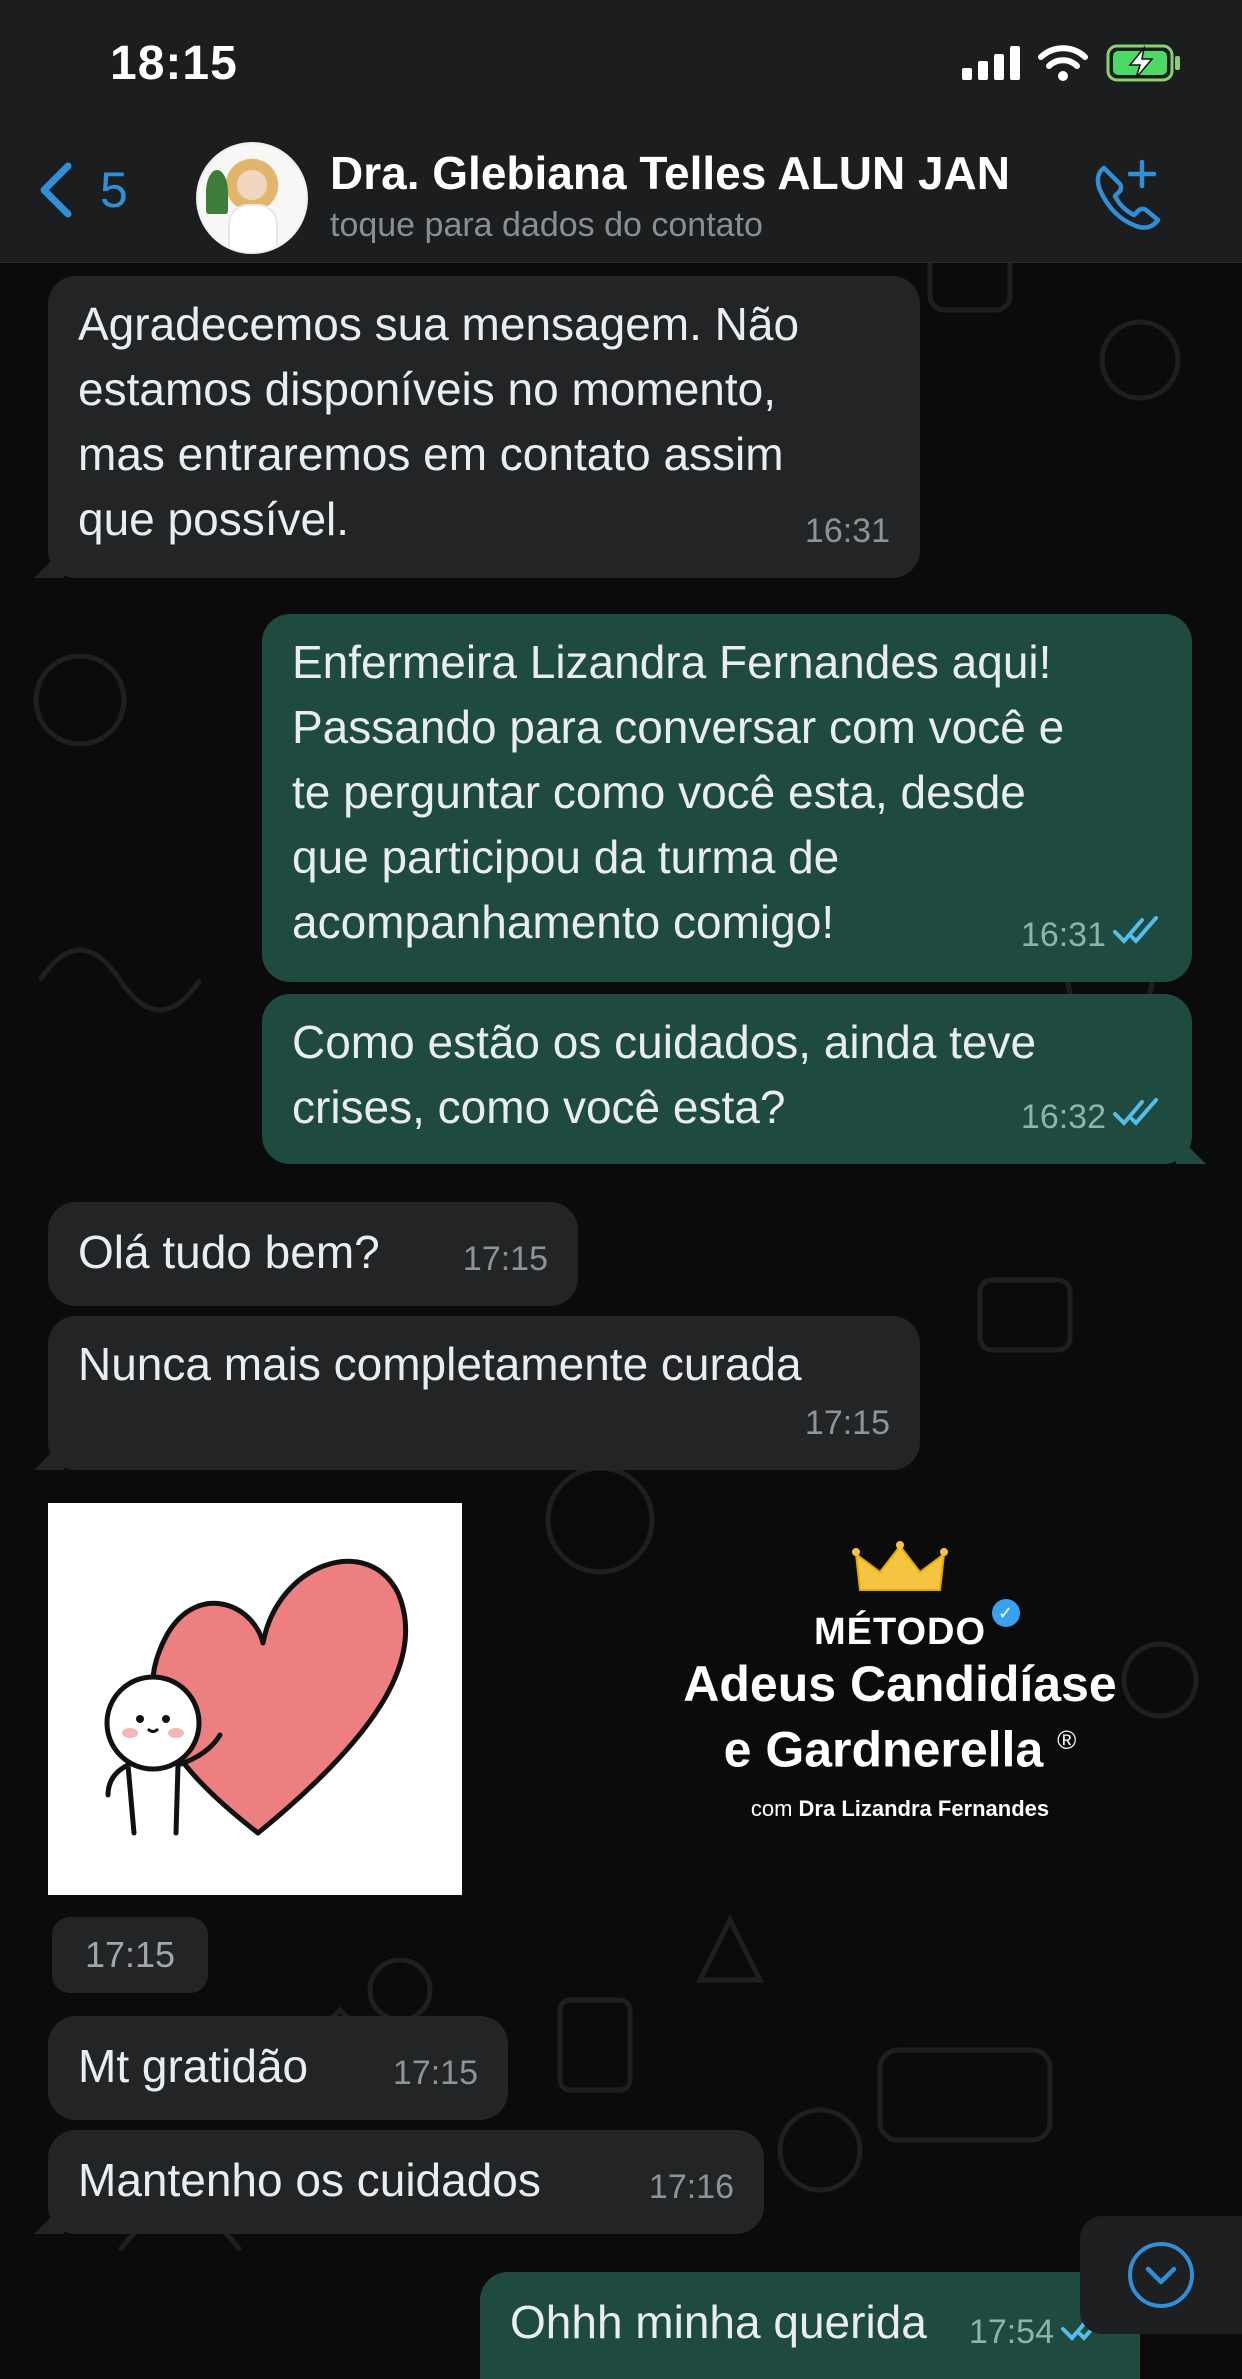 The width and height of the screenshot is (1242, 2379). Describe the element at coordinates (82, 190) in the screenshot. I see `back-button: 5` at that location.